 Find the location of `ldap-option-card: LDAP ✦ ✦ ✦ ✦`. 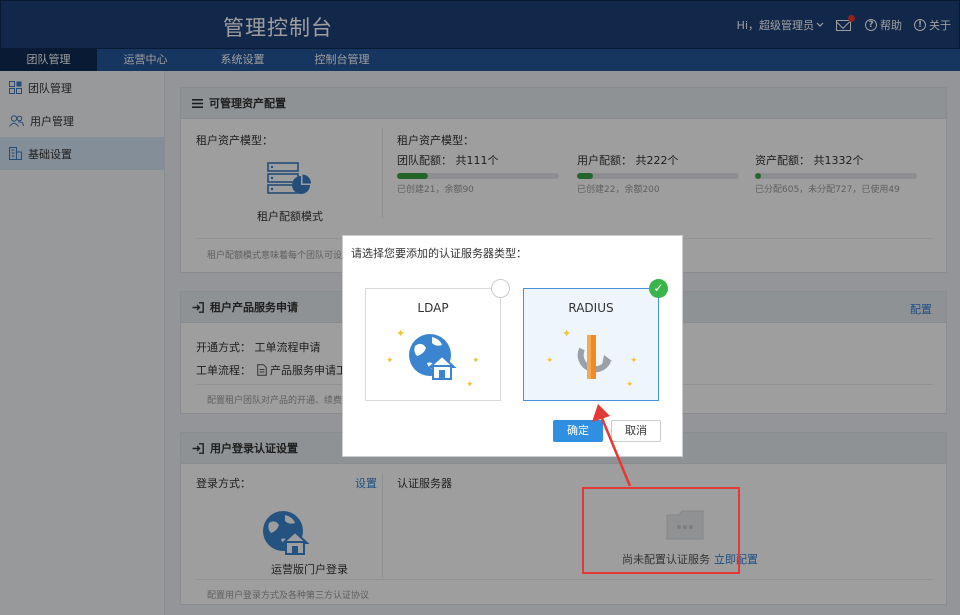

ldap-option-card: LDAP ✦ ✦ ✦ ✦ is located at coordinates (437, 340).